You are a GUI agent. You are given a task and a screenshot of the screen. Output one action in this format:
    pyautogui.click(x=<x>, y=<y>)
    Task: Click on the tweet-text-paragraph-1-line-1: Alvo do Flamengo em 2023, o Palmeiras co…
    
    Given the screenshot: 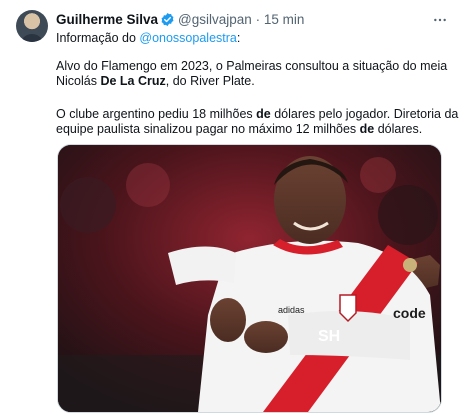 What is the action you would take?
    pyautogui.click(x=252, y=66)
    